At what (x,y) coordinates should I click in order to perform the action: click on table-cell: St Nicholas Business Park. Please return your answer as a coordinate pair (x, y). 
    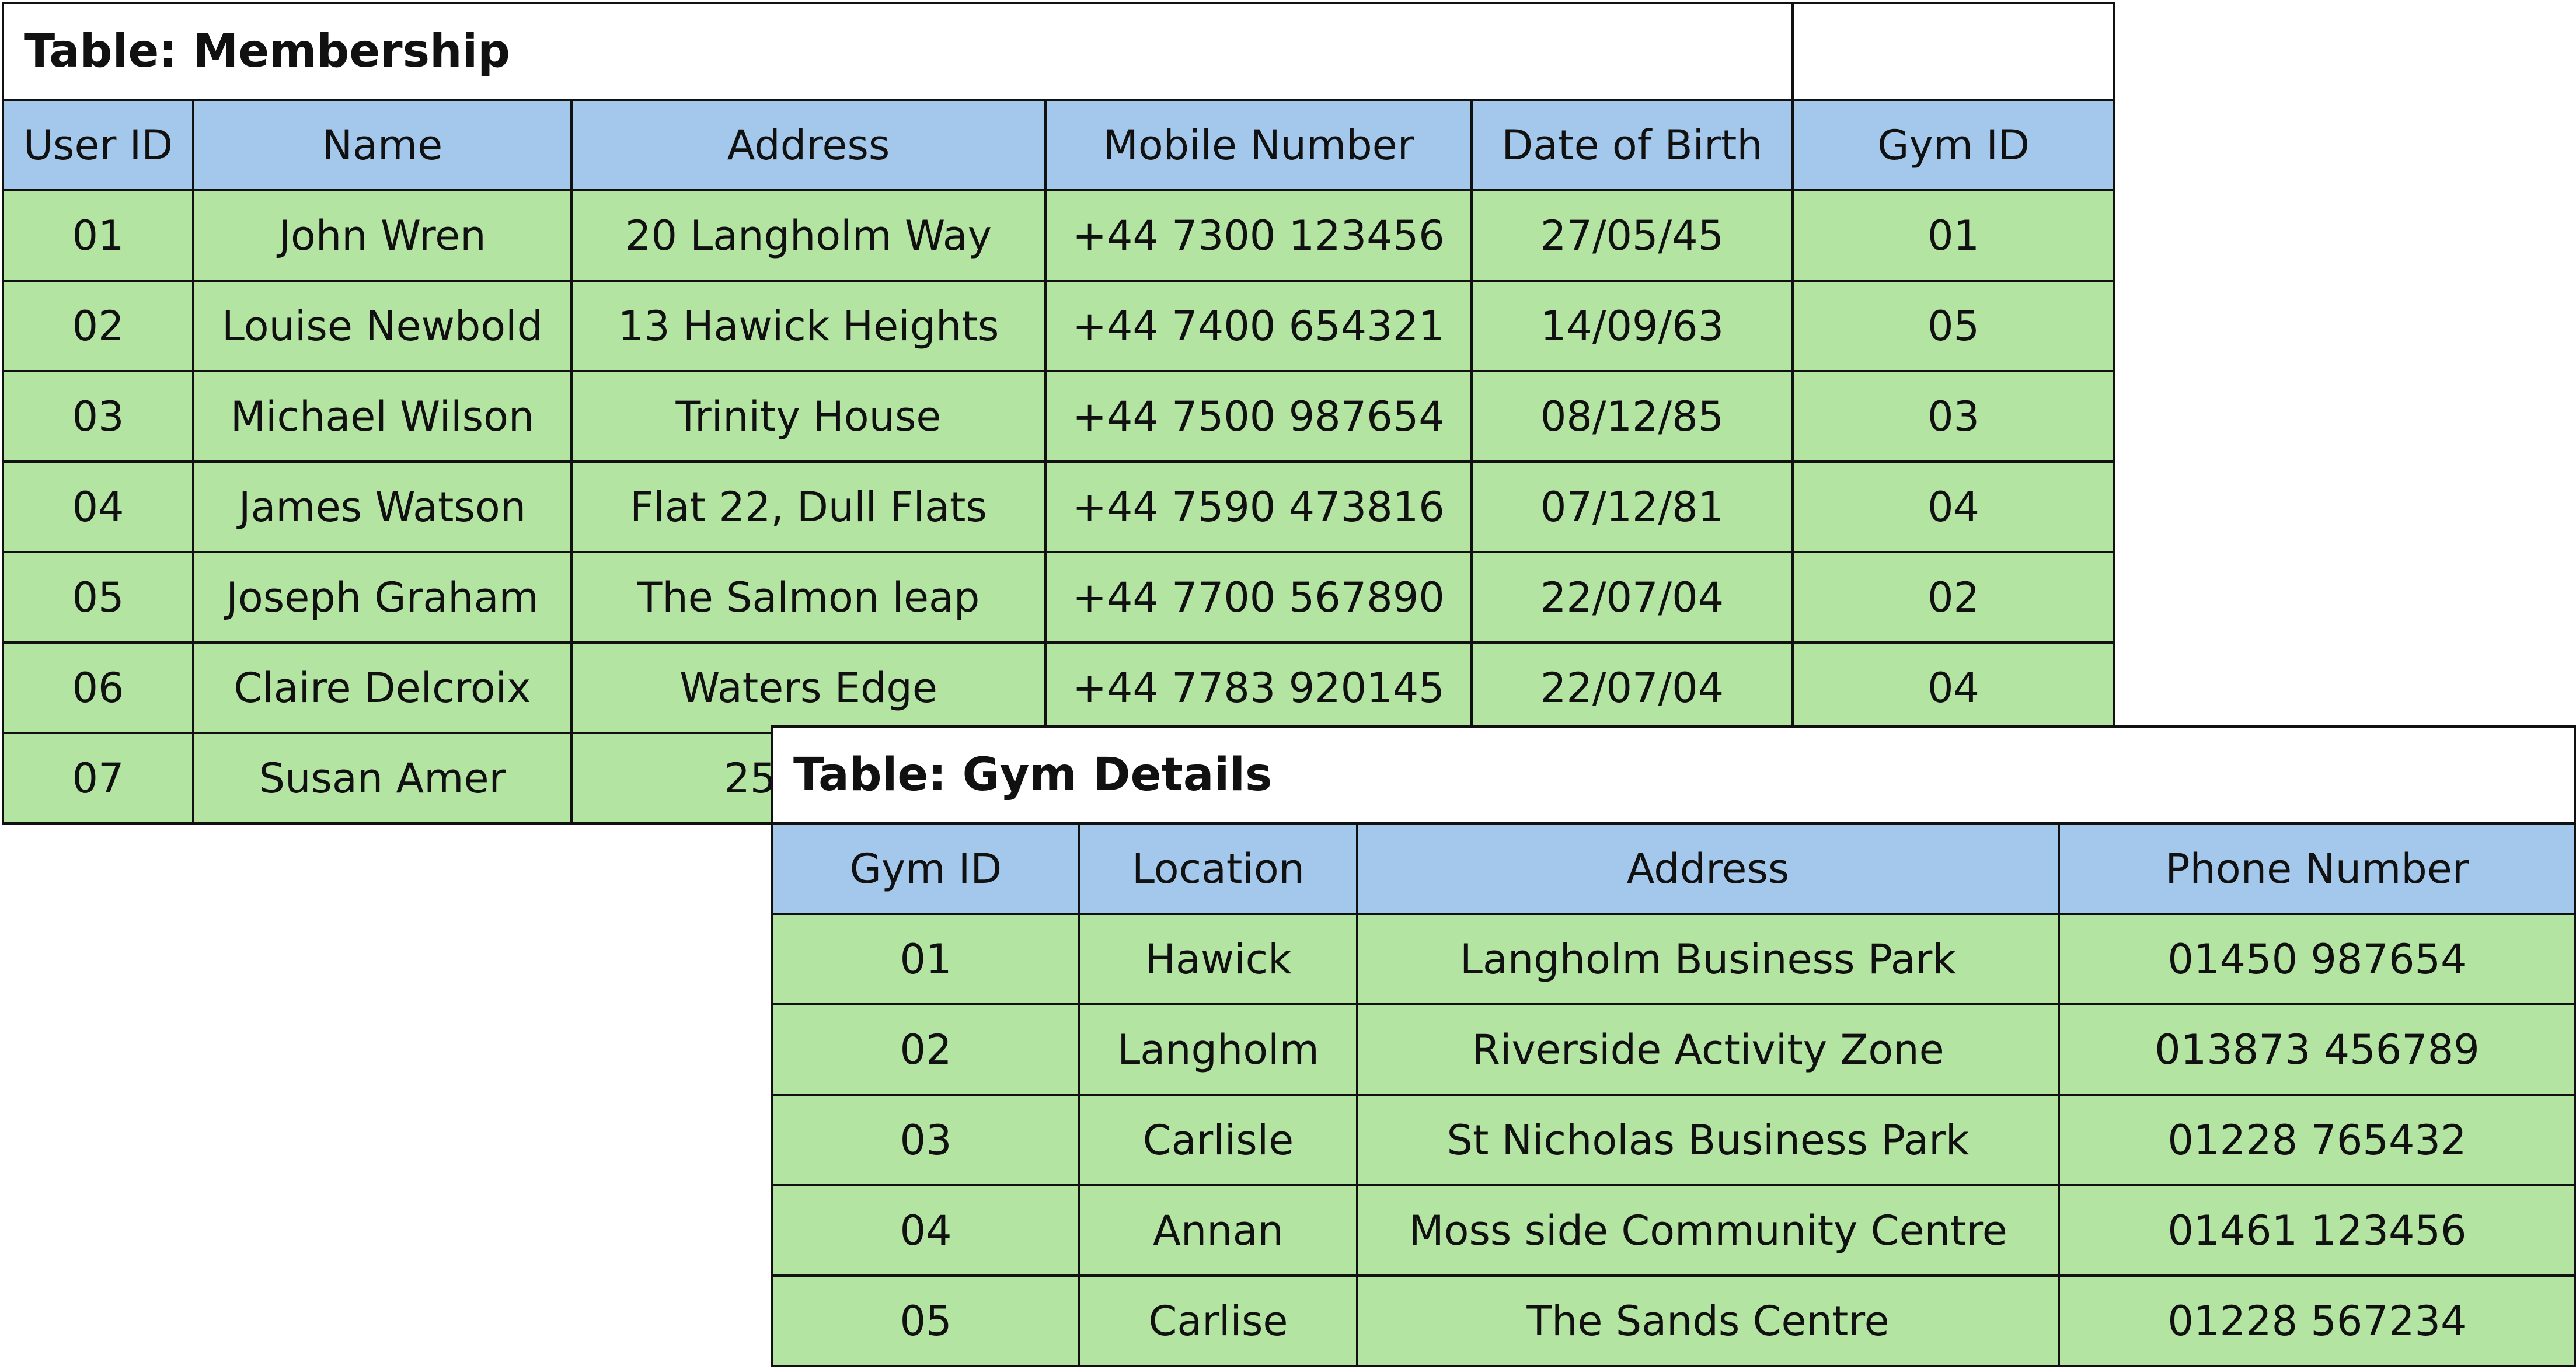
    Looking at the image, I should click on (1708, 1140).